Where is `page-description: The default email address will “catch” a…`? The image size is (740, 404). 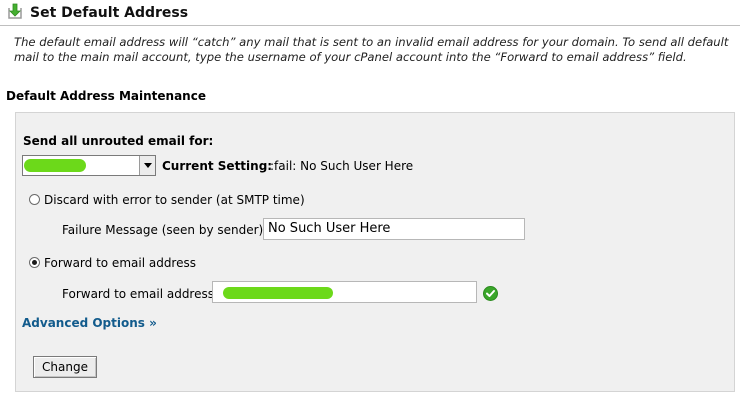 page-description: The default email address will “catch” a… is located at coordinates (371, 49).